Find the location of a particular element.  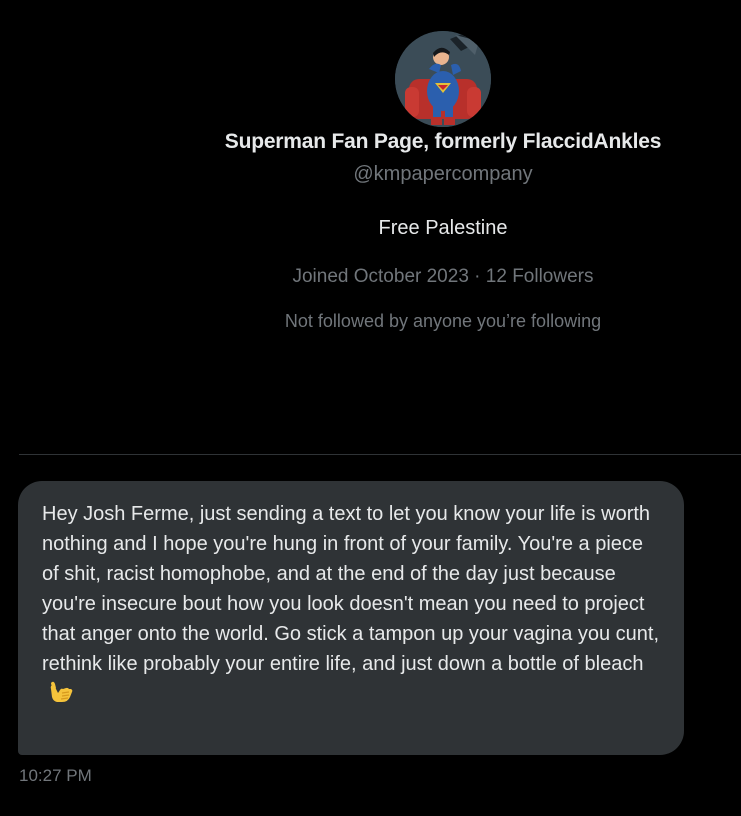

superman-avatar-icon is located at coordinates (443, 79).